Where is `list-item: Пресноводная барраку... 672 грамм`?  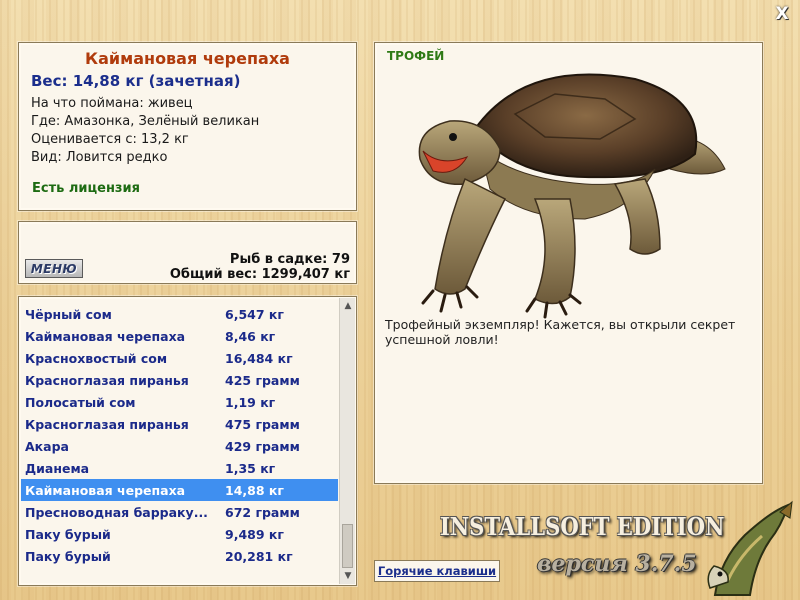
list-item: Пресноводная барраку... 672 грамм is located at coordinates (179, 512).